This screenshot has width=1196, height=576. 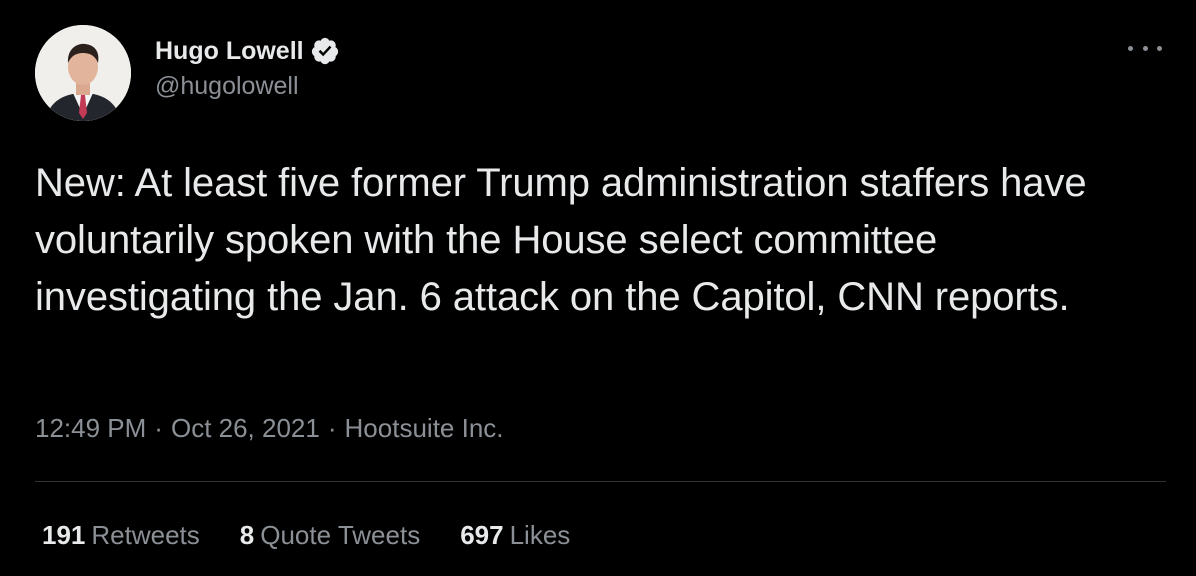 I want to click on retweets-stat: 191 Retweets, so click(x=121, y=535).